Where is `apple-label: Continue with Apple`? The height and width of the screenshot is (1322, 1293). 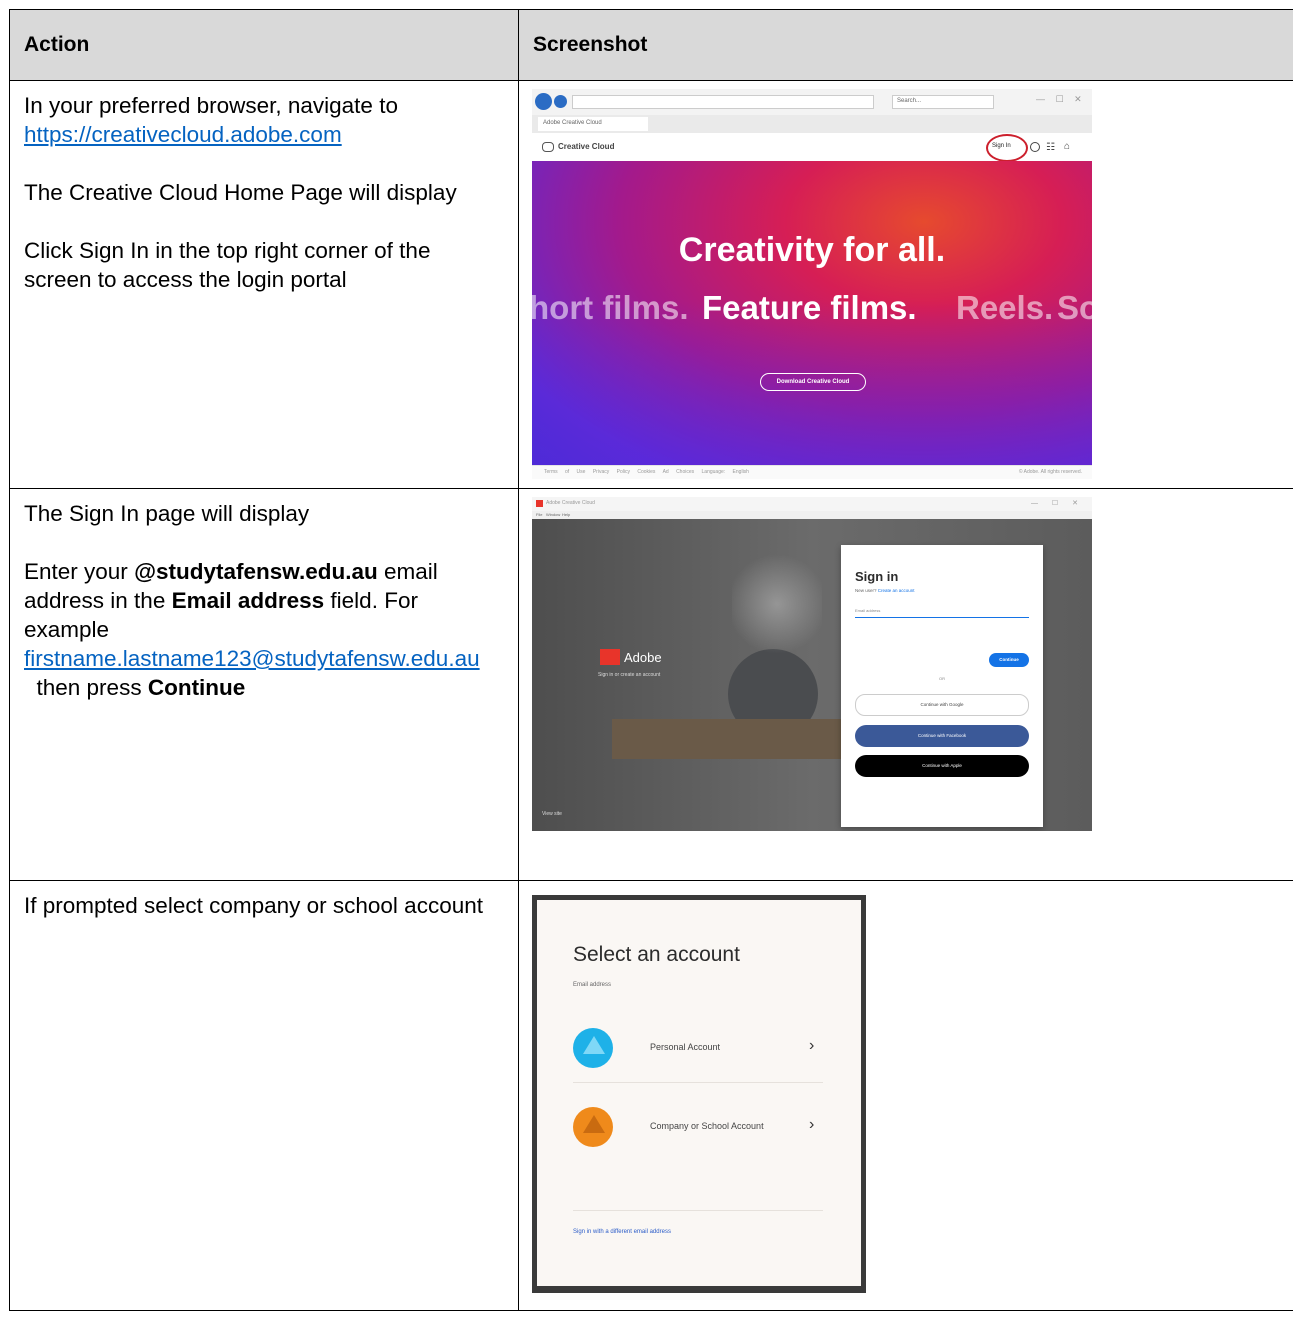 apple-label: Continue with Apple is located at coordinates (942, 765).